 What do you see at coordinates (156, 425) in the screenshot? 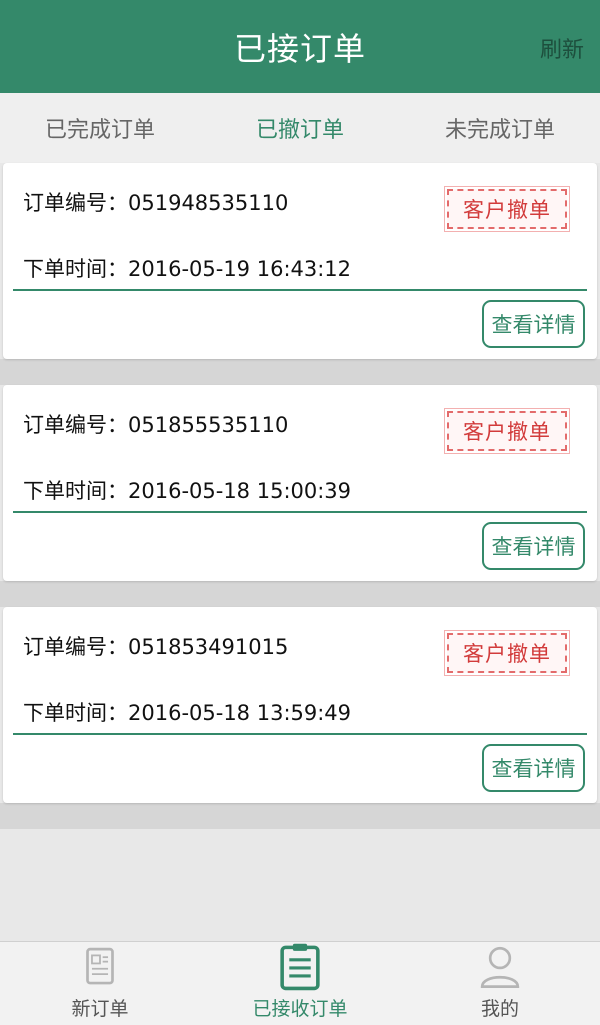
I see `order-number: 订单编号：051855535110` at bounding box center [156, 425].